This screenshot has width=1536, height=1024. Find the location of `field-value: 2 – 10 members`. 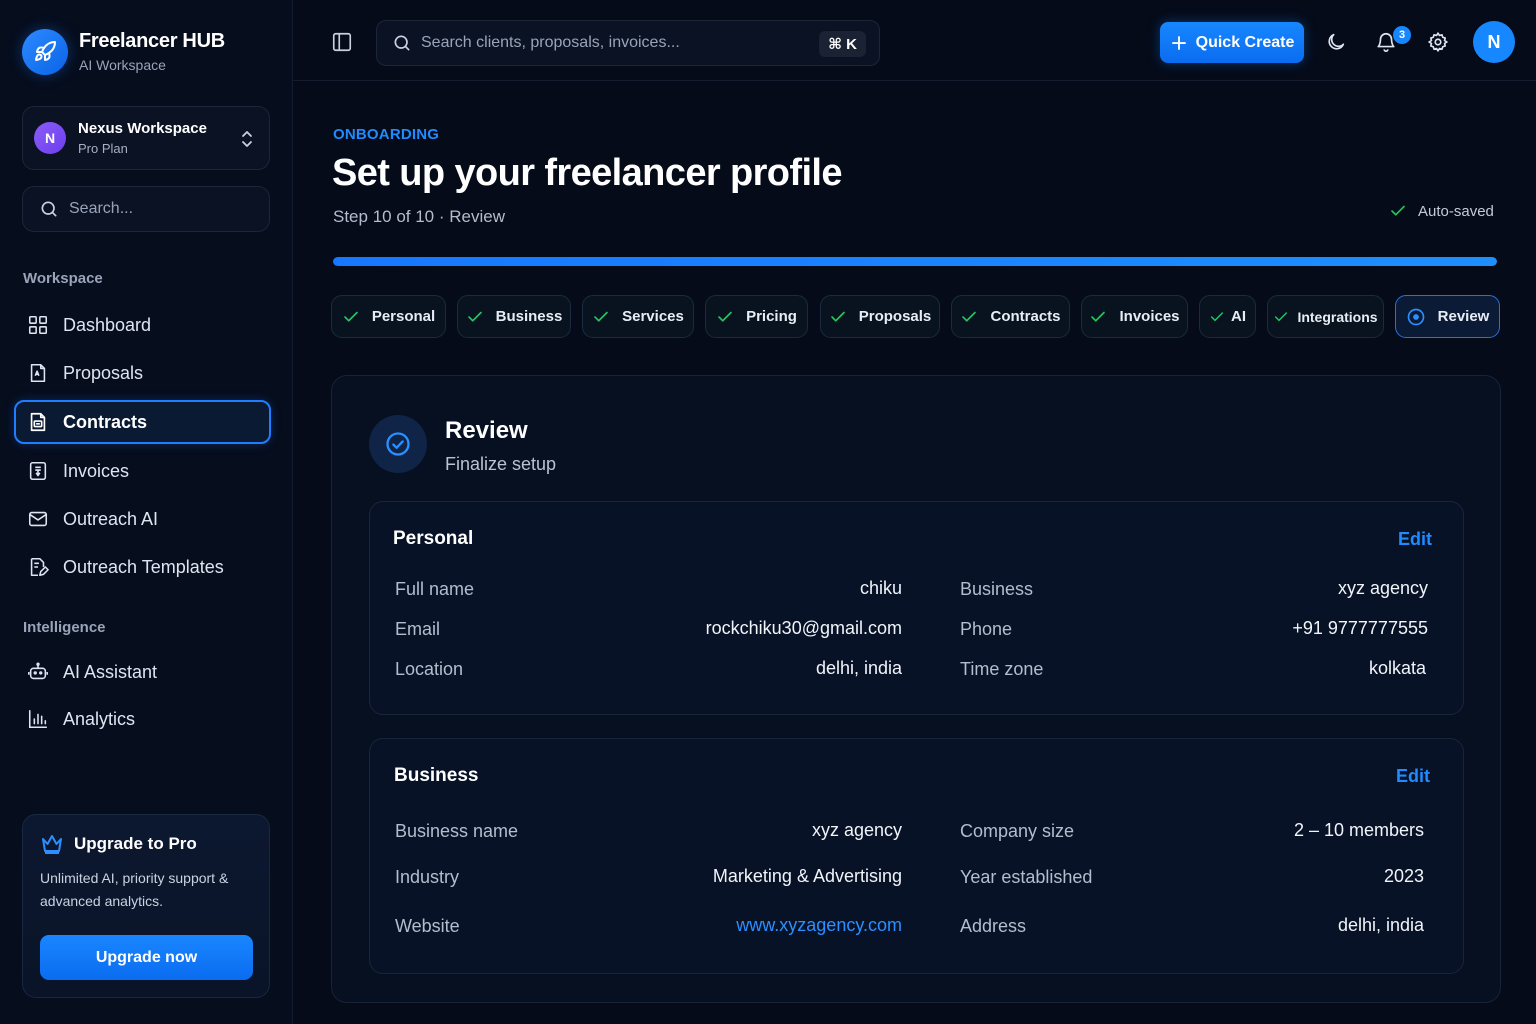

field-value: 2 – 10 members is located at coordinates (1358, 830).